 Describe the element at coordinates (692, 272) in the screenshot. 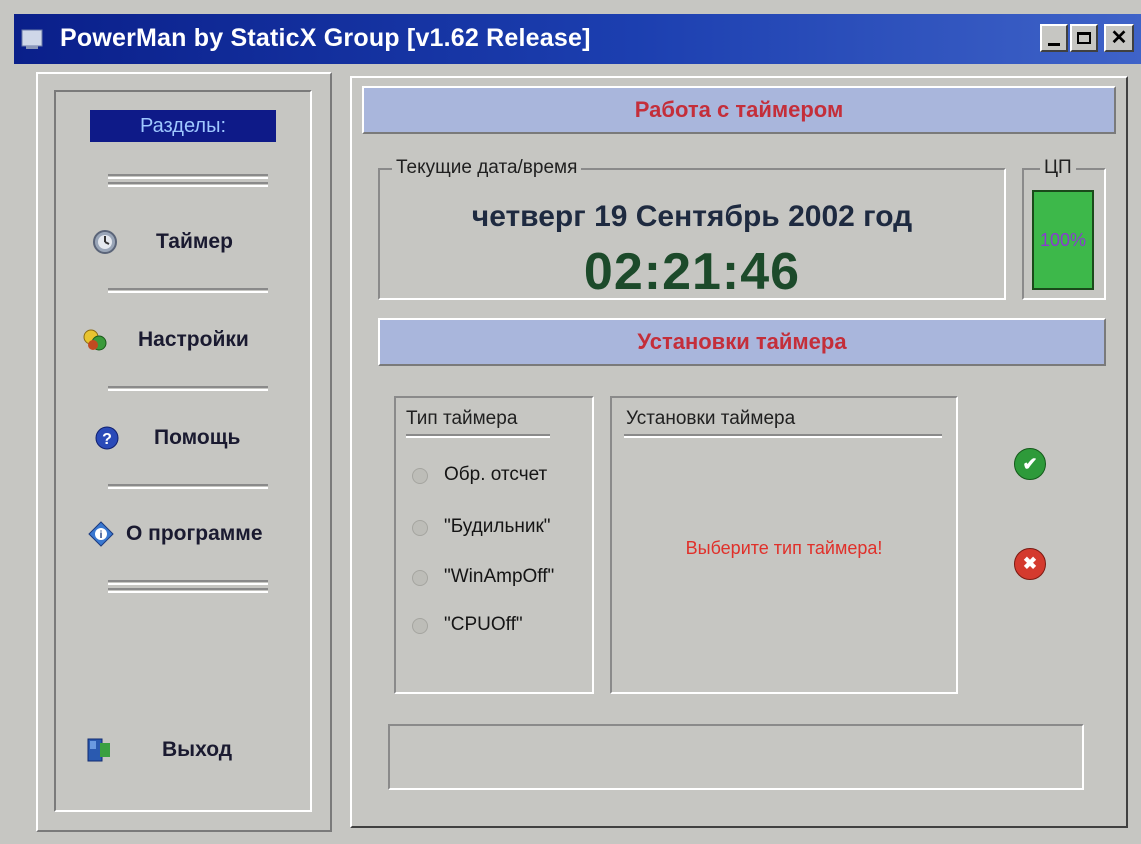

I see `current-time: 02:21:46` at that location.